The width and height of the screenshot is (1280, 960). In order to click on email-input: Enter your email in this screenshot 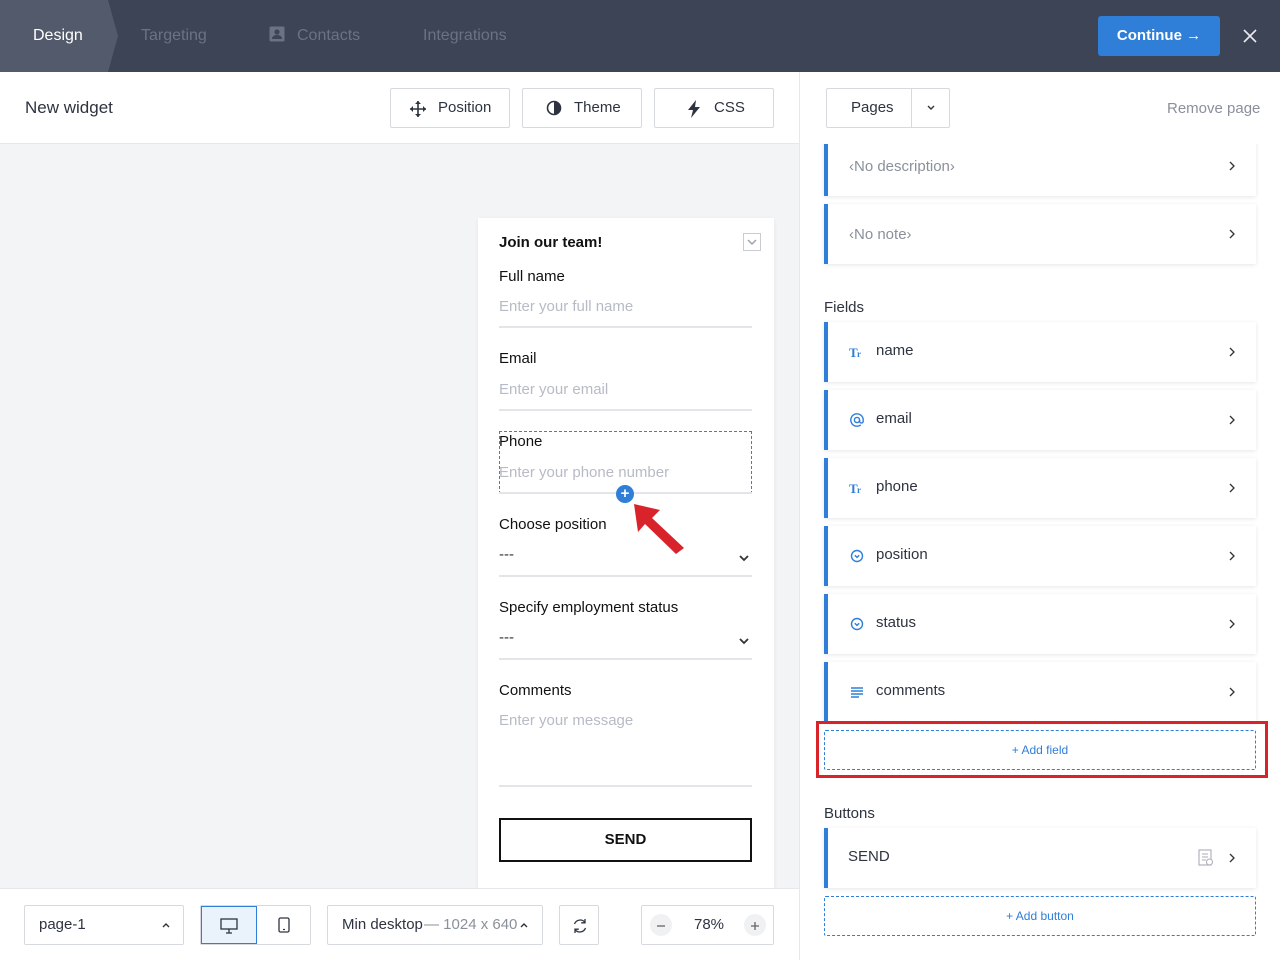, I will do `click(625, 396)`.